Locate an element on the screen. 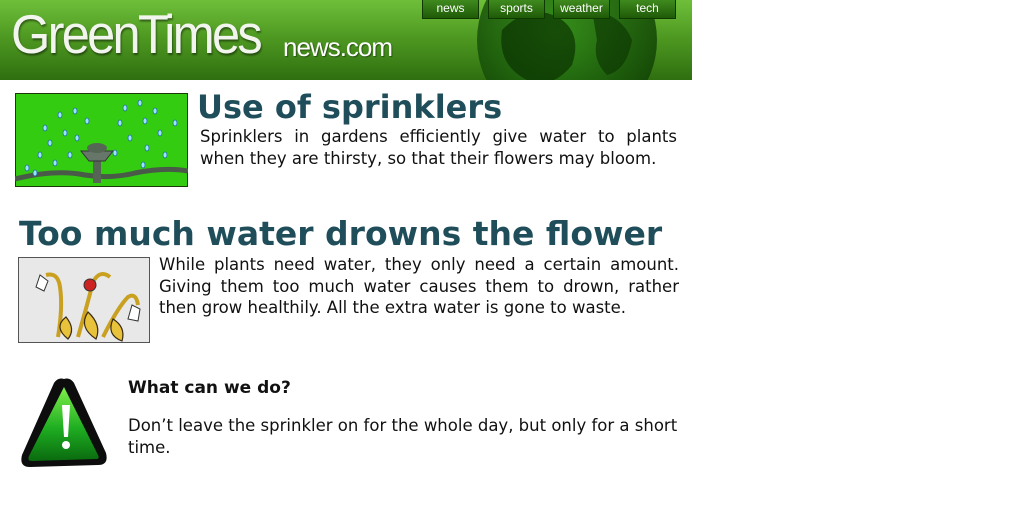 The width and height of the screenshot is (1024, 512). wilted-flowers-image is located at coordinates (84, 300).